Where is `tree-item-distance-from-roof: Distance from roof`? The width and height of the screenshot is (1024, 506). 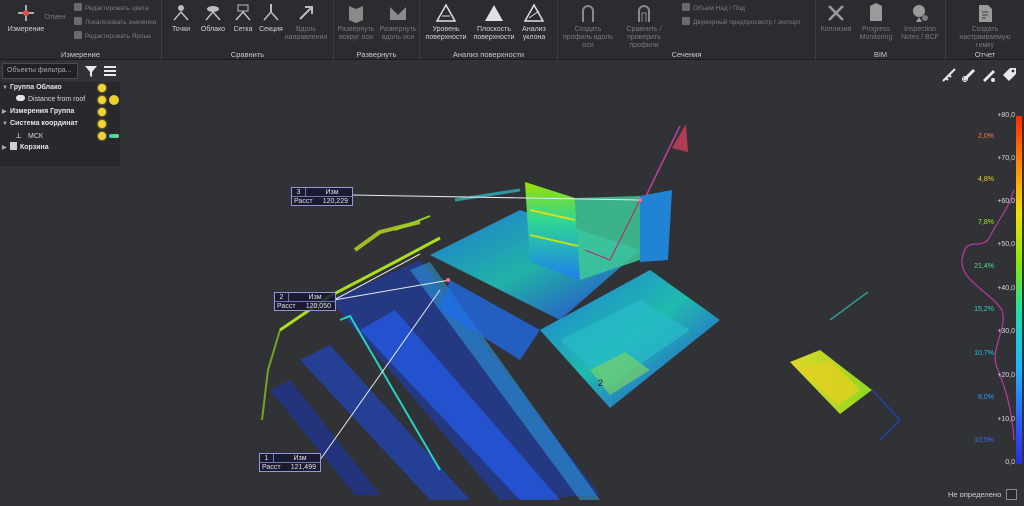
tree-item-distance-from-roof: Distance from roof is located at coordinates (60, 100).